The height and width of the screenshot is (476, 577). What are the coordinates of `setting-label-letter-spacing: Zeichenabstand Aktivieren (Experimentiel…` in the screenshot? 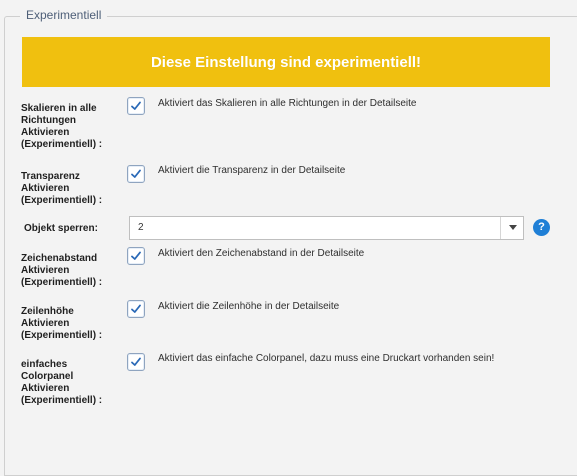 It's located at (62, 270).